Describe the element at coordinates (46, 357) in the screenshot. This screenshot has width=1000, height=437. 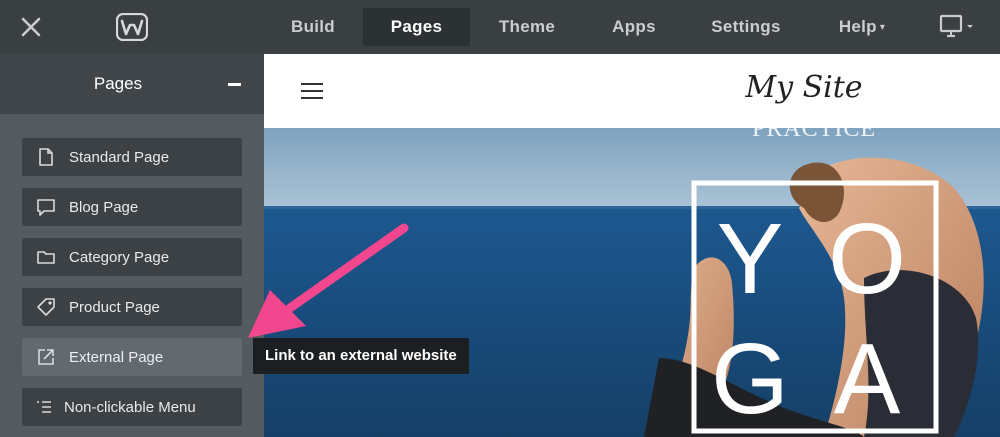
I see `external-link-icon` at that location.